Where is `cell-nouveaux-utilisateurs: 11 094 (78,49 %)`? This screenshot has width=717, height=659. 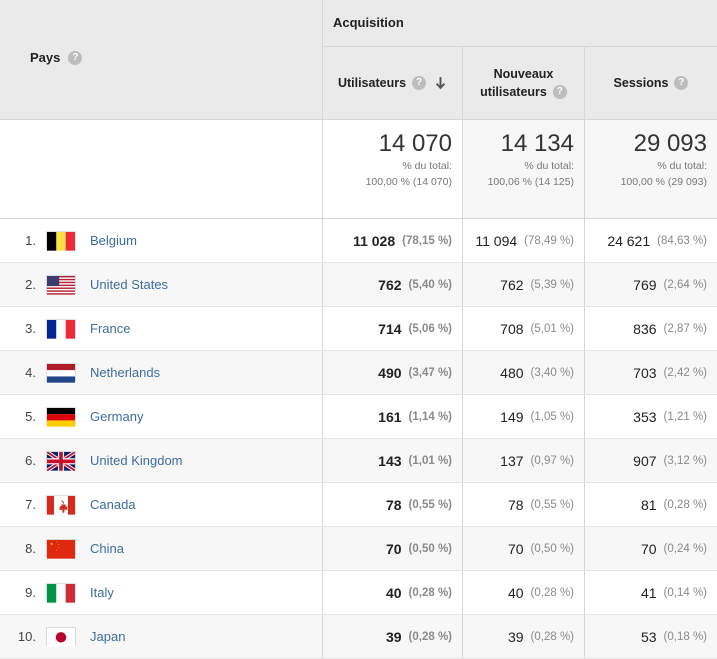 cell-nouveaux-utilisateurs: 11 094 (78,49 %) is located at coordinates (524, 240).